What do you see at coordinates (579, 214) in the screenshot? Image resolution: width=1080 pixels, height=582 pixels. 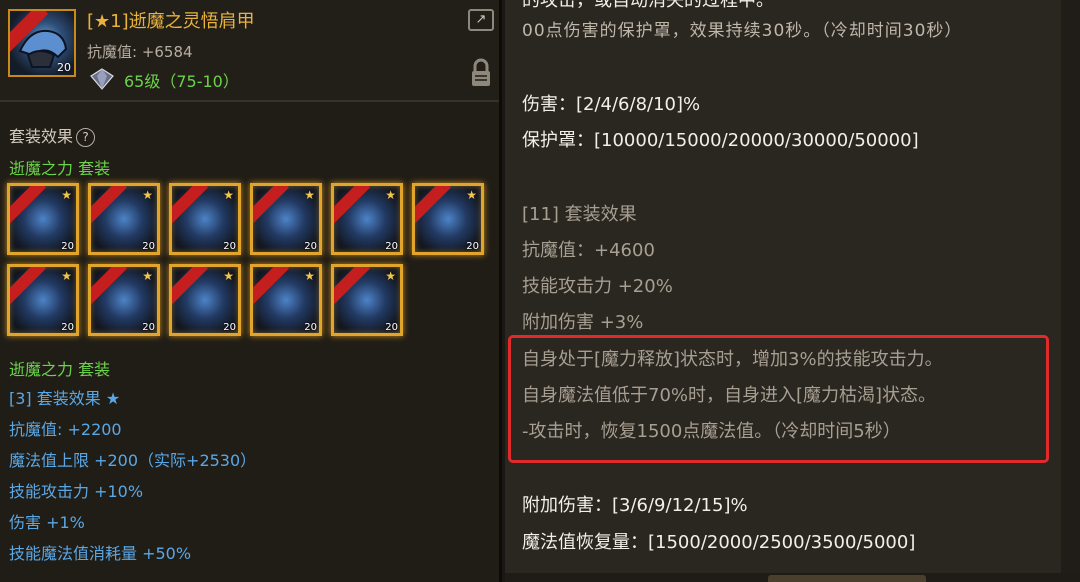 I see `set11-title: [11] 套装效果` at bounding box center [579, 214].